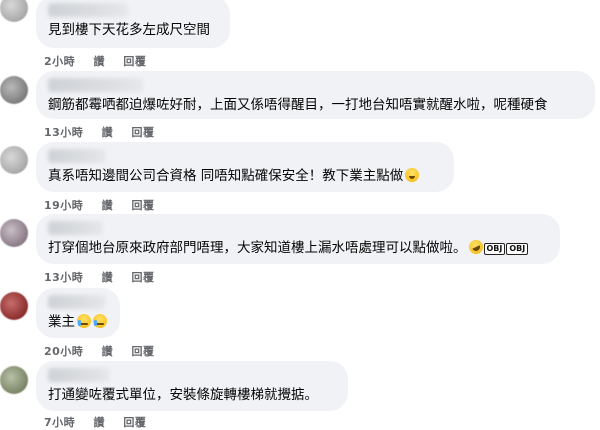 This screenshot has height=430, width=600. I want to click on comment-text-content: 真系唔知邊間公司合資格 同唔知點確保安全！教下業主點做, so click(226, 176).